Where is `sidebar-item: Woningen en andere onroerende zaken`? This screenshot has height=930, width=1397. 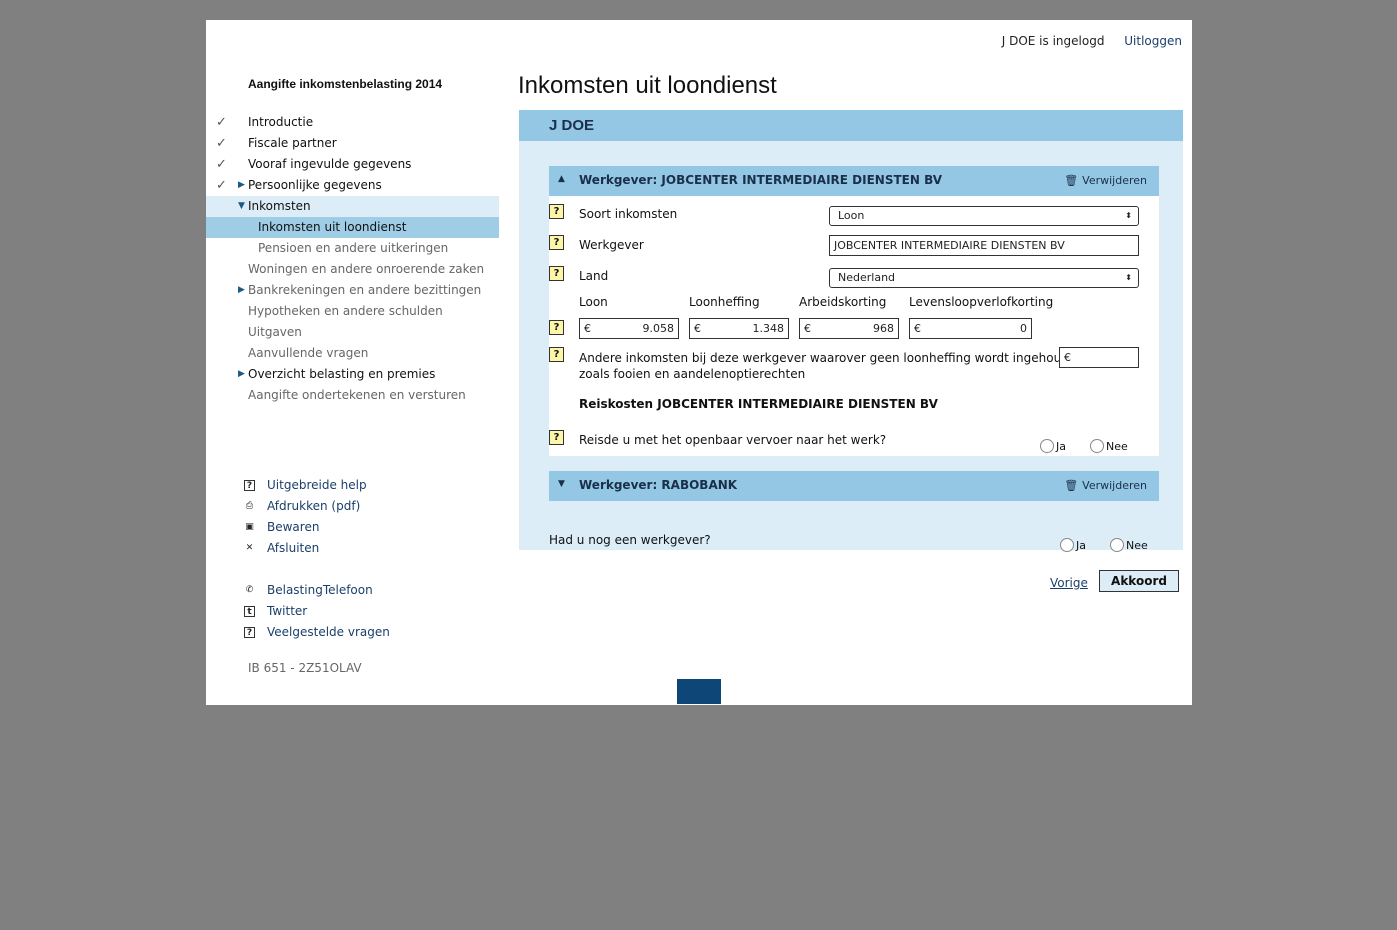
sidebar-item: Woningen en andere onroerende zaken is located at coordinates (352, 269).